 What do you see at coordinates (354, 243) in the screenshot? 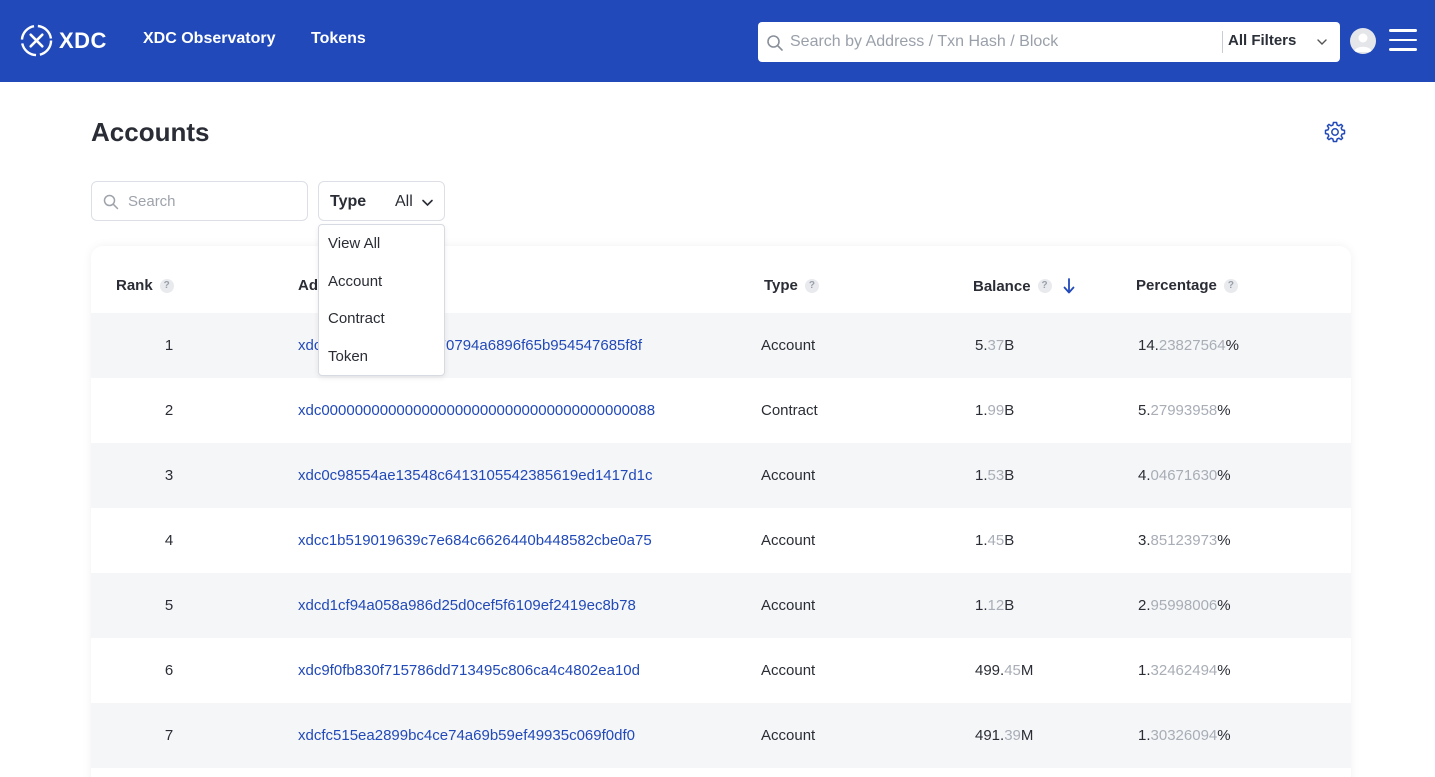
I see `type-option-view-all: View All` at bounding box center [354, 243].